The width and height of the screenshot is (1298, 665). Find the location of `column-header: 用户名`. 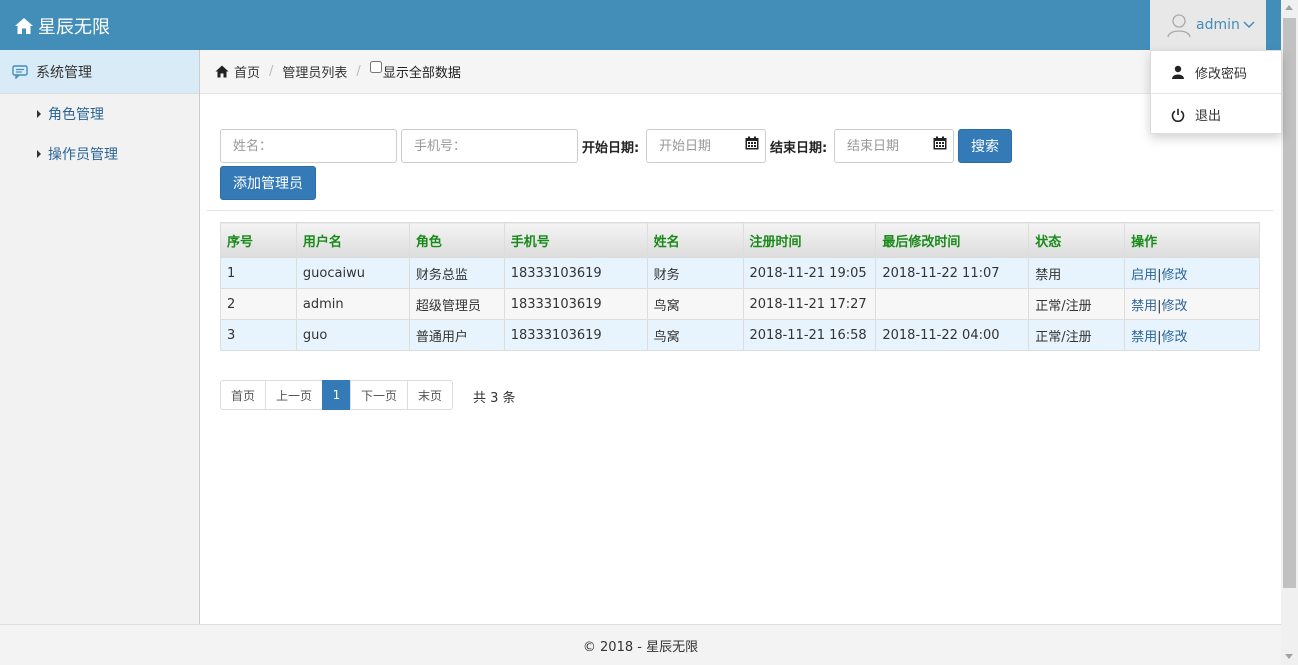

column-header: 用户名 is located at coordinates (352, 240).